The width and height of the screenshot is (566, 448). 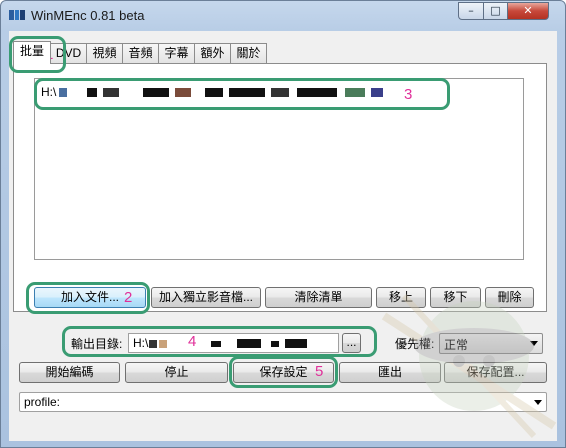 I want to click on annotation-number-2: 2, so click(x=128, y=297).